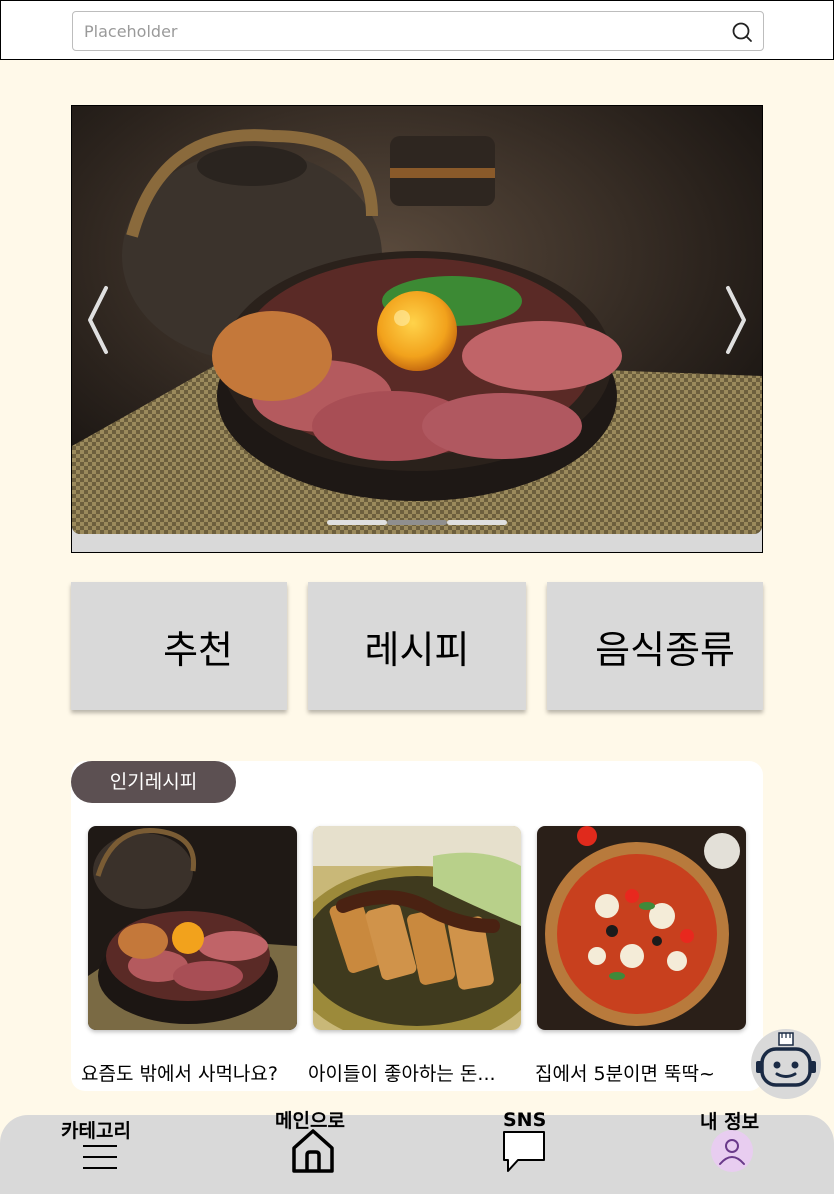 The width and height of the screenshot is (834, 1194). I want to click on recipe-card-caption: 요즘도 밖에서 사먹나요?, so click(179, 1072).